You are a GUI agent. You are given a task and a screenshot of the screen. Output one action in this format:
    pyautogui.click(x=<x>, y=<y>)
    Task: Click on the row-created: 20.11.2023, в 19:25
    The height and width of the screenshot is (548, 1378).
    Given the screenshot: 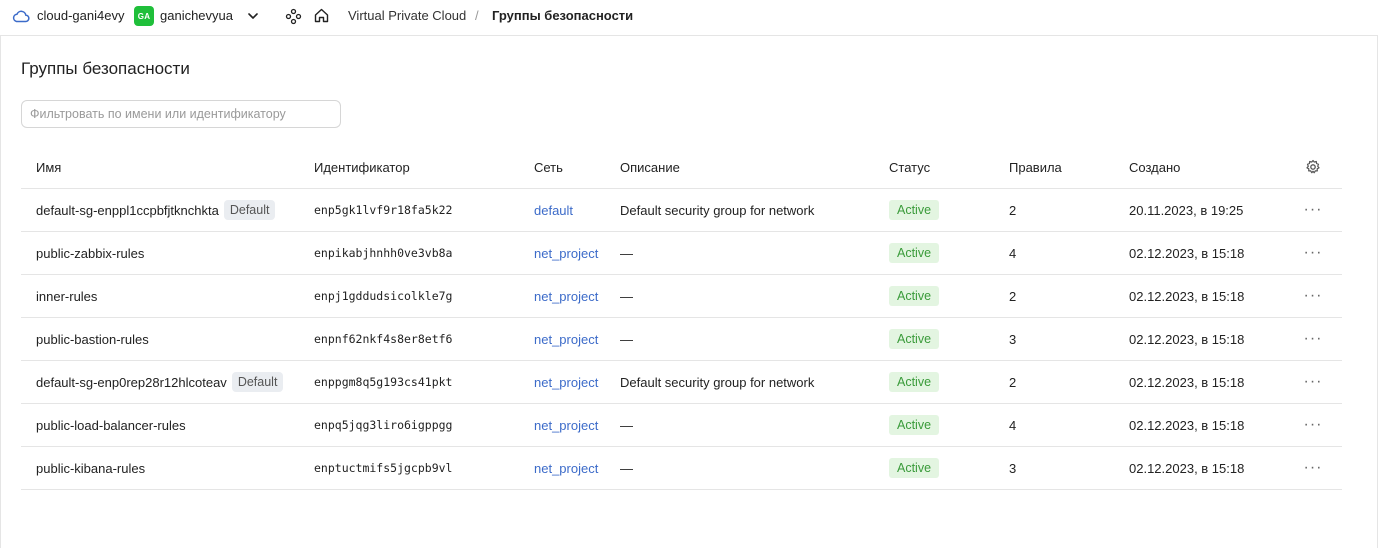 What is the action you would take?
    pyautogui.click(x=1186, y=210)
    